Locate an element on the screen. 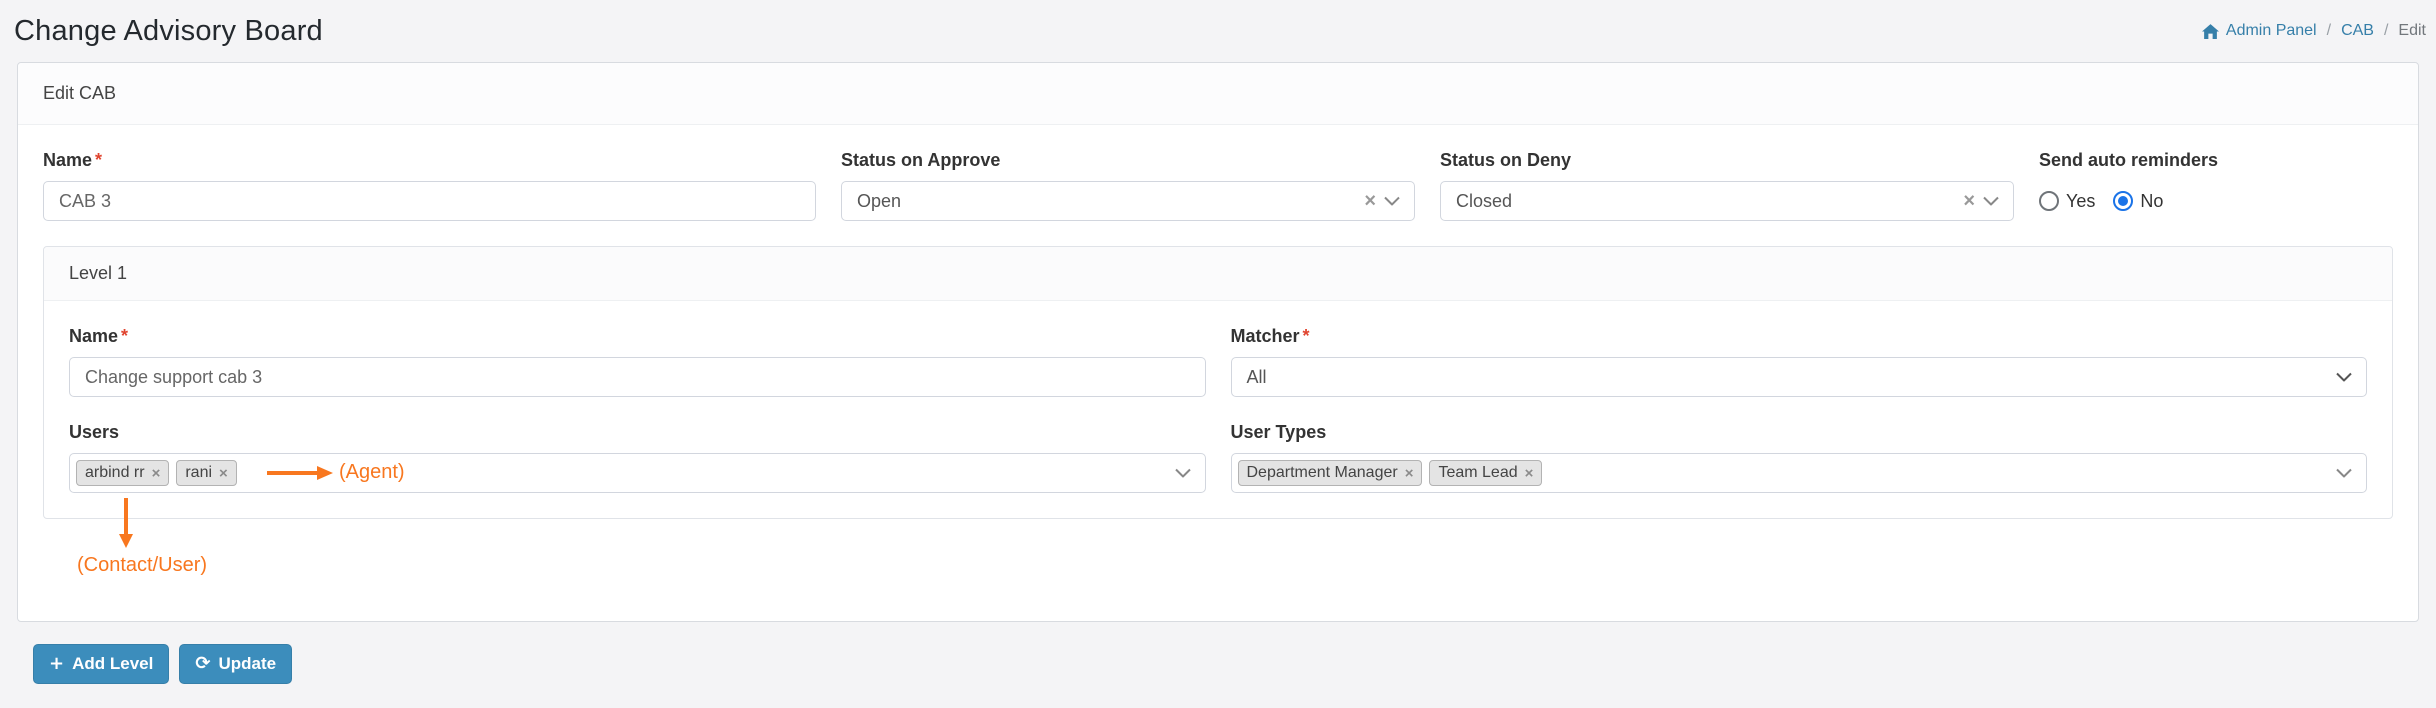 The height and width of the screenshot is (708, 2436). add-level-button: + Add Level is located at coordinates (101, 664).